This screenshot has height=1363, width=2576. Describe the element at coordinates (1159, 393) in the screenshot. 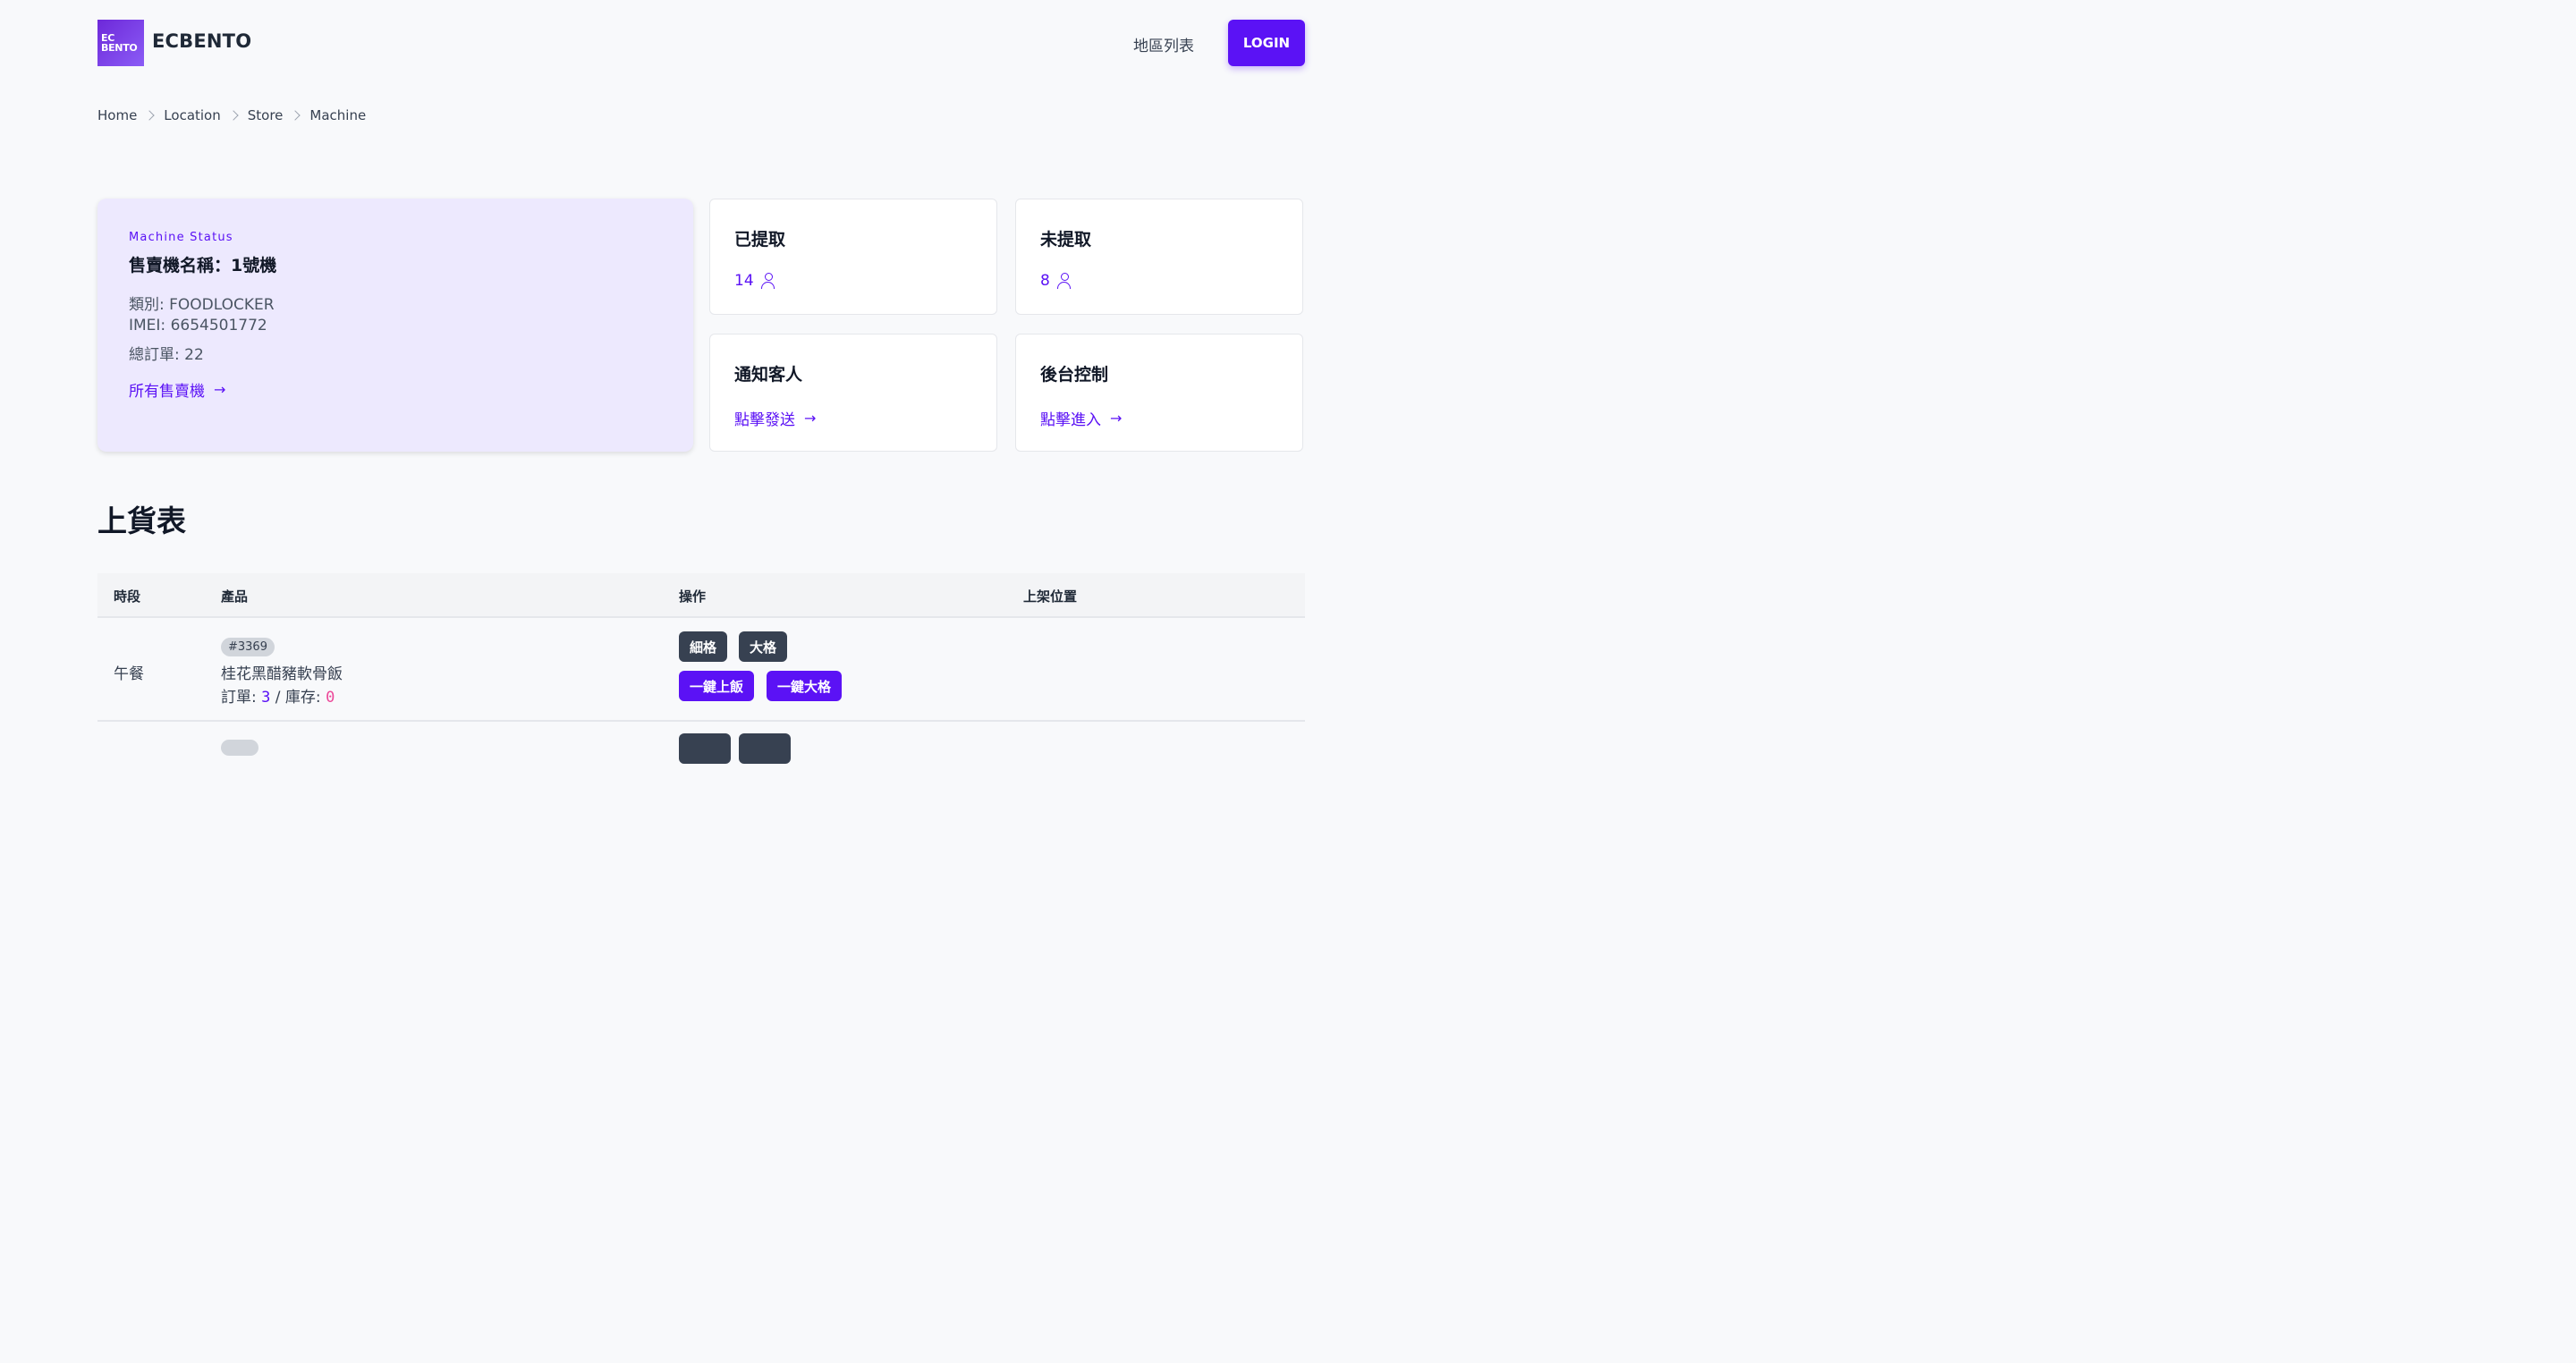

I see `admin-card: 後台控制 點擊進入 →` at that location.